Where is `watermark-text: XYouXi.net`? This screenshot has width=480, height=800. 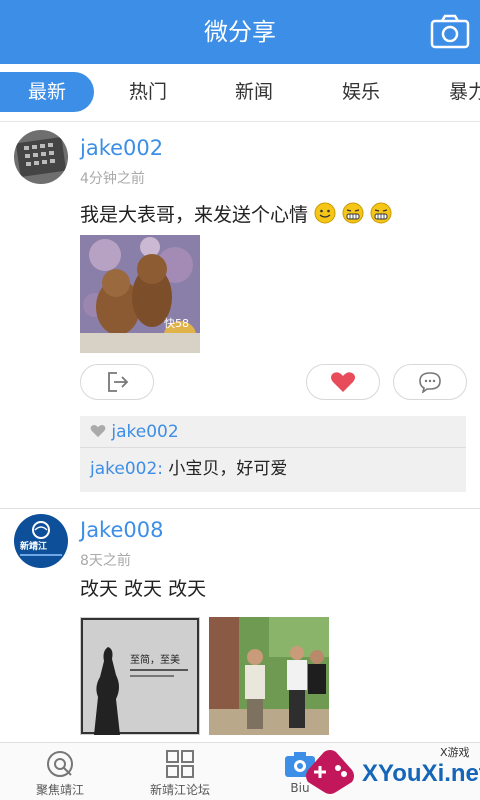
watermark-text: XYouXi.net is located at coordinates (421, 773).